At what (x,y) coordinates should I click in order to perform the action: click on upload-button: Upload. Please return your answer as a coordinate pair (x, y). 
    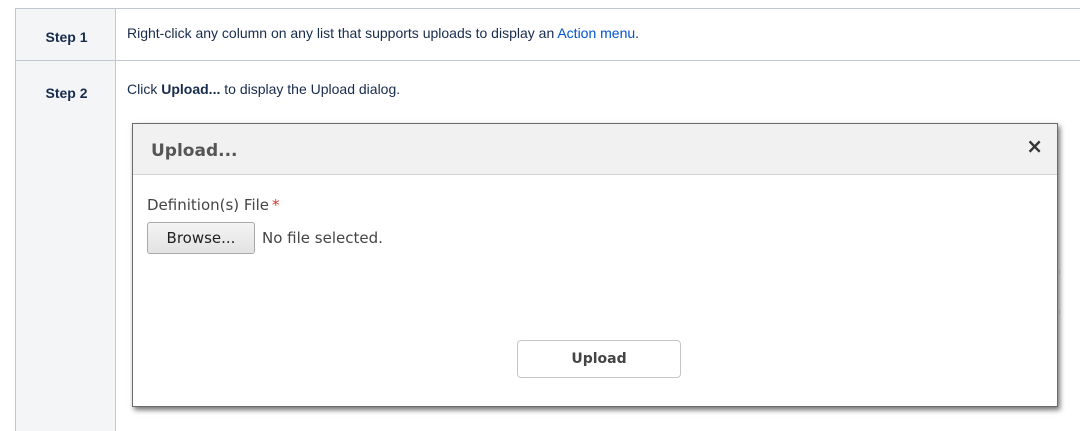
    Looking at the image, I should click on (599, 359).